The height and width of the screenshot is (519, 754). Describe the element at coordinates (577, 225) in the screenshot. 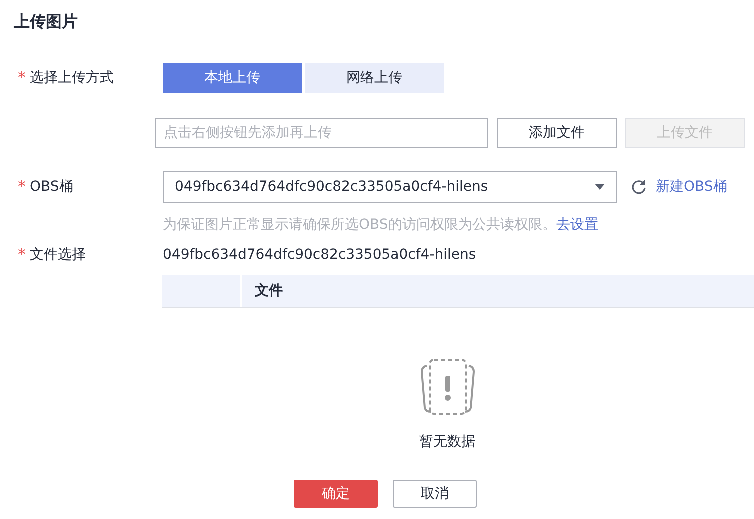

I see `settings-link: 去设置` at that location.